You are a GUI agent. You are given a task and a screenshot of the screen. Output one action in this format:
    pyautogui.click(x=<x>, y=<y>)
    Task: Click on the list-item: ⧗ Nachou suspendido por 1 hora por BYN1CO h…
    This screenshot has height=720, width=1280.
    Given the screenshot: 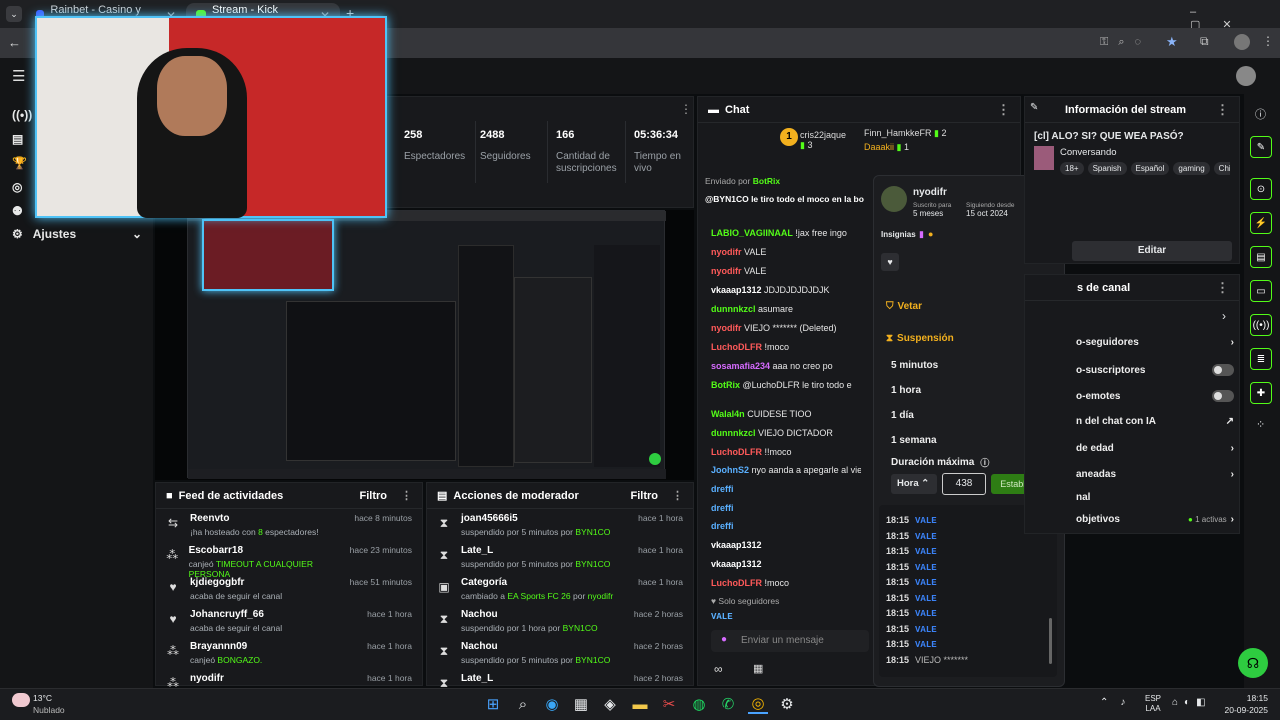 What is the action you would take?
    pyautogui.click(x=560, y=625)
    